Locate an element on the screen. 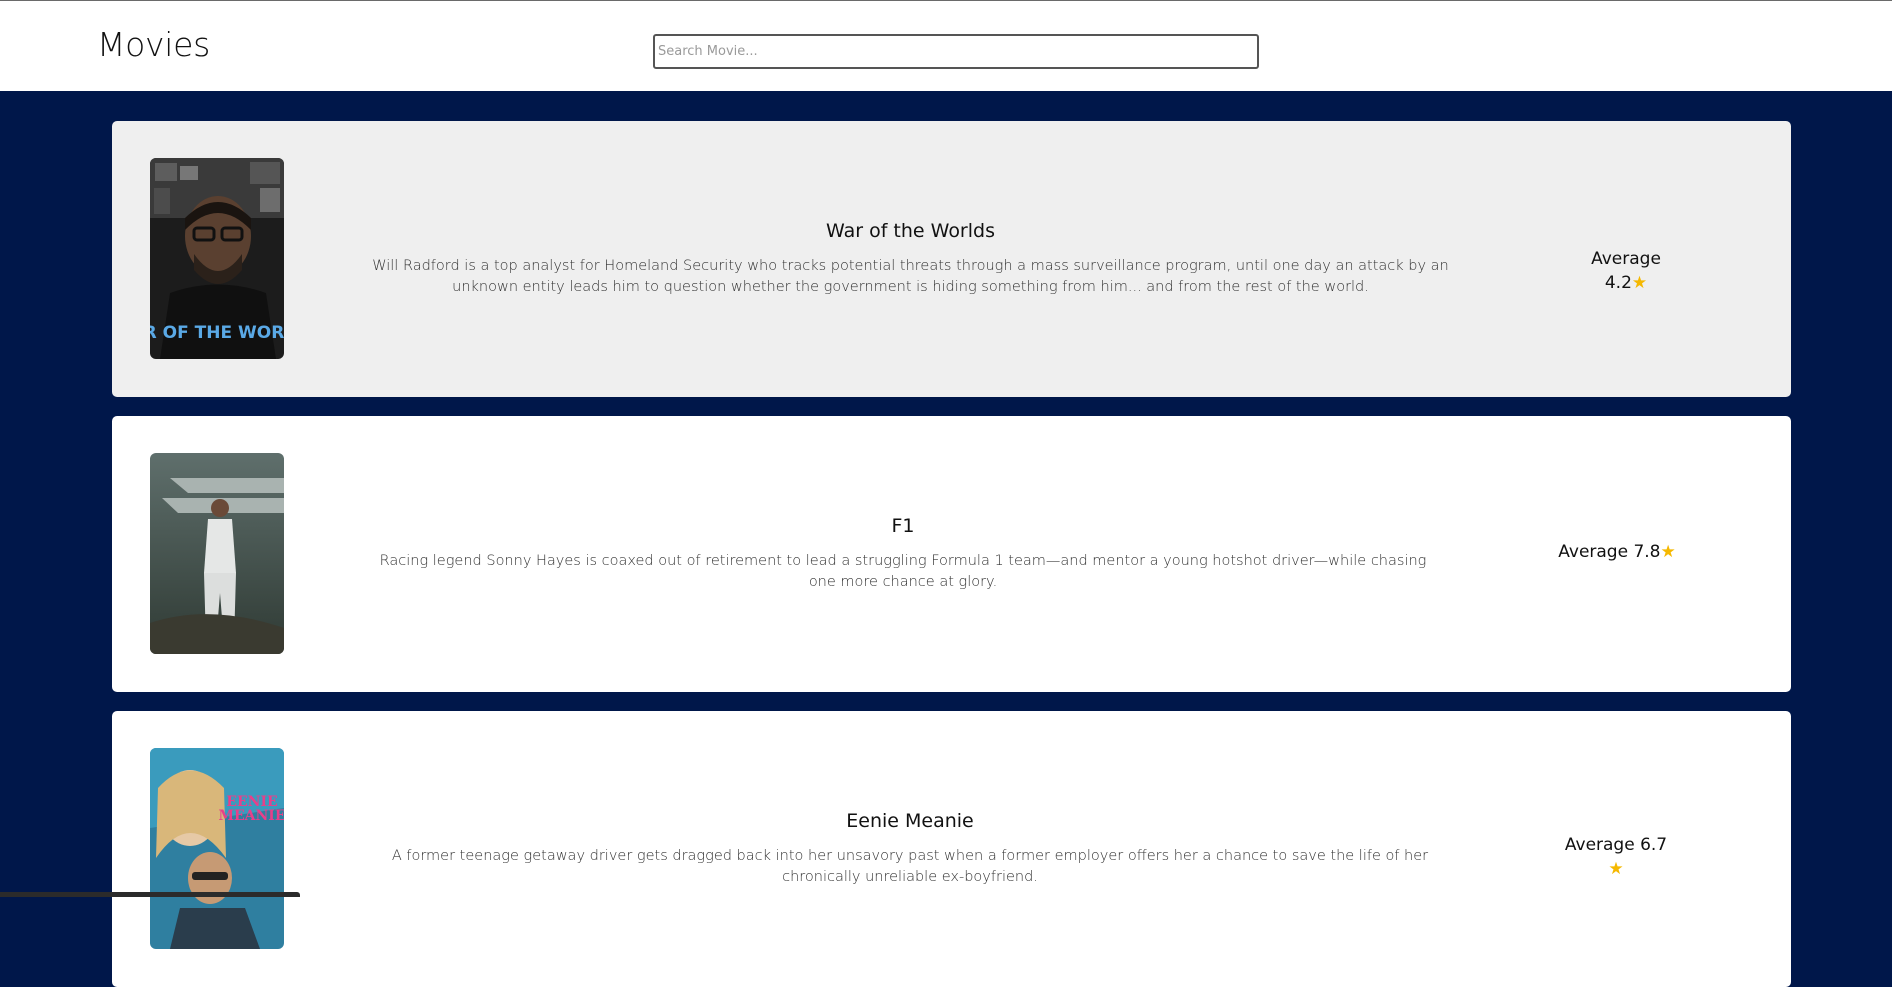 The image size is (1892, 987). movie-poster: EENIE MEANIE is located at coordinates (217, 848).